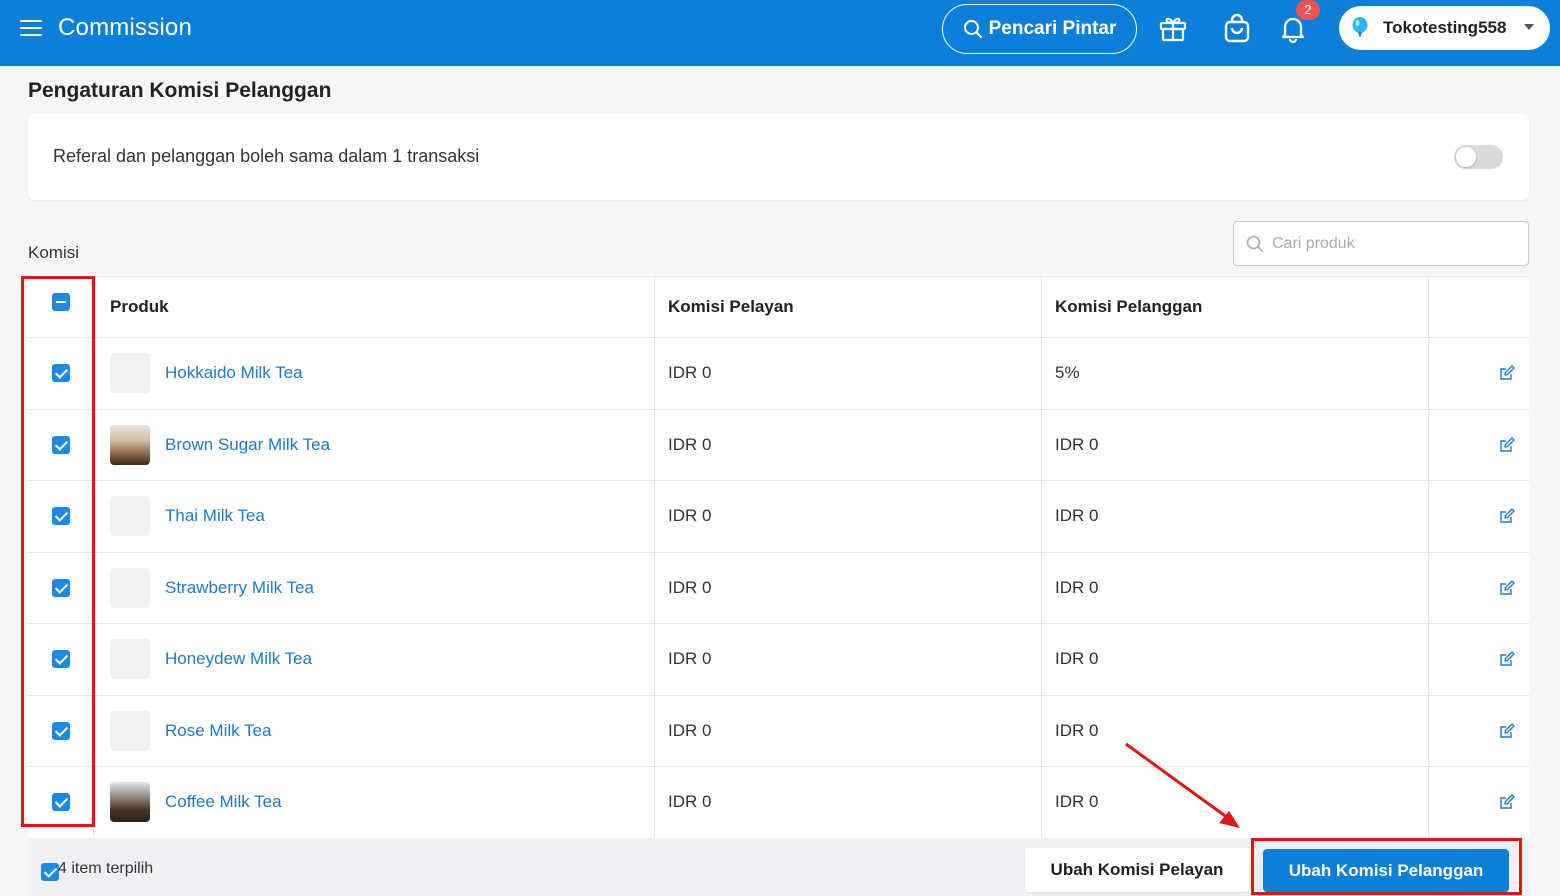  What do you see at coordinates (374, 587) in the screenshot?
I see `product-cell: Strawberry Milk Tea` at bounding box center [374, 587].